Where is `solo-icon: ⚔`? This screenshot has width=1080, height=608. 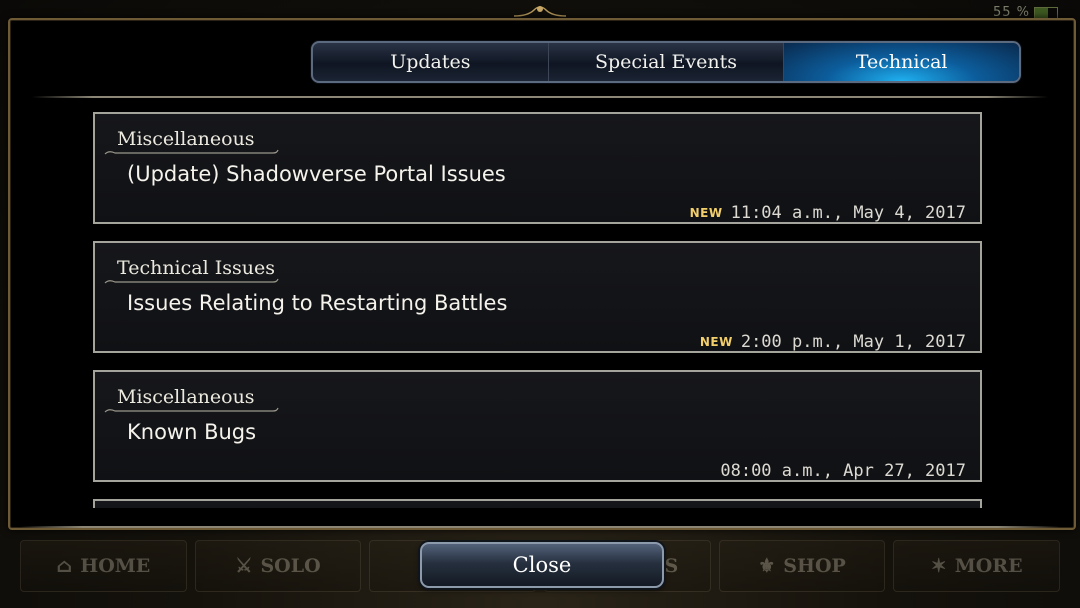
solo-icon: ⚔ is located at coordinates (244, 566).